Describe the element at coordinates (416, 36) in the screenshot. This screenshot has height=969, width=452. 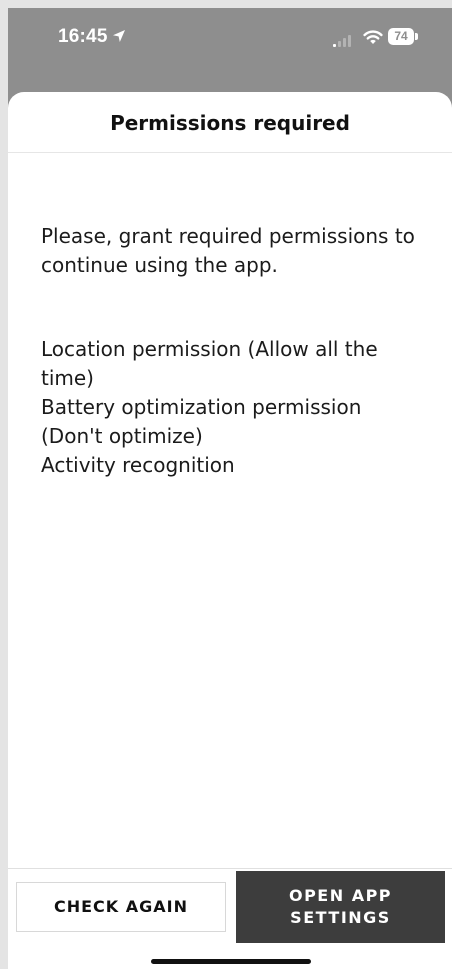
I see `battery-nub` at that location.